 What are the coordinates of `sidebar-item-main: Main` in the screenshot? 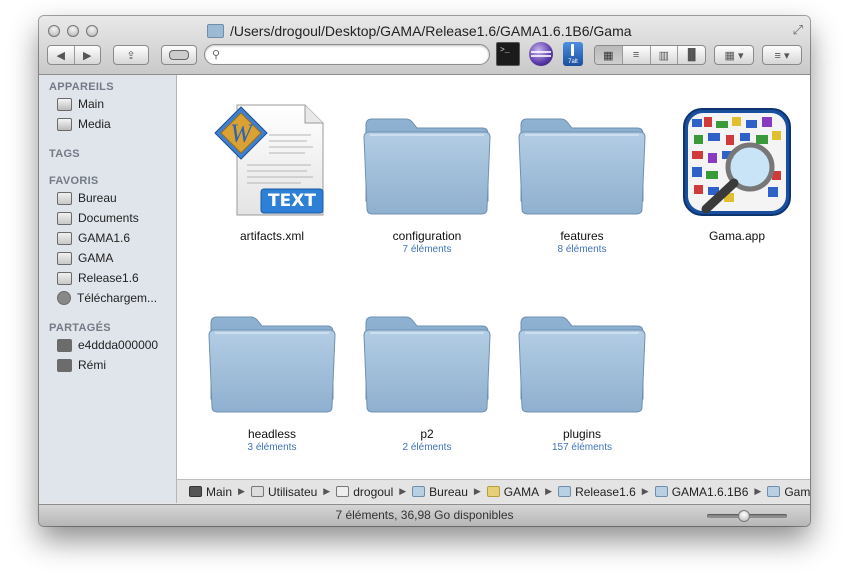 It's located at (80, 104).